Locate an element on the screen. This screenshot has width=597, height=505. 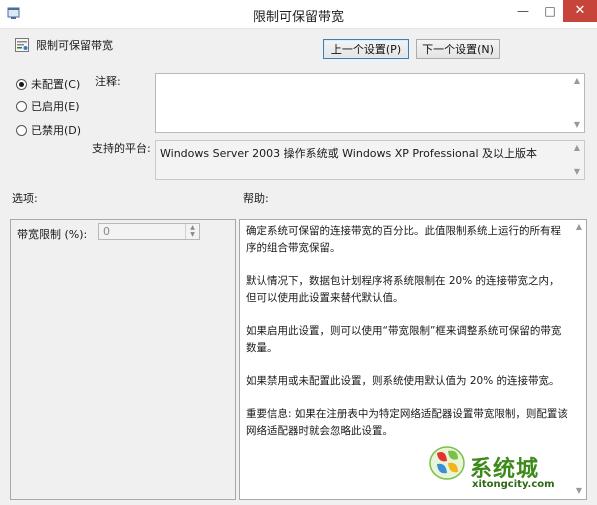
help-section-label: 帮助: is located at coordinates (256, 198).